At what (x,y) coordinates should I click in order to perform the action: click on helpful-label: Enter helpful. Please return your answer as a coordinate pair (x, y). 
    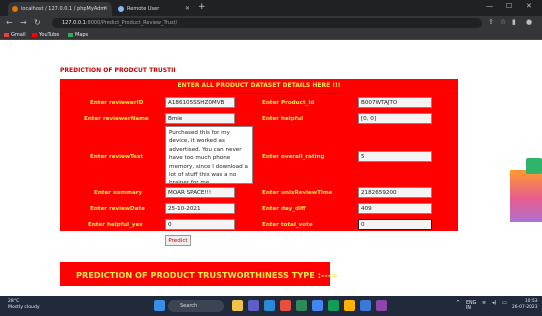
    Looking at the image, I should click on (283, 119).